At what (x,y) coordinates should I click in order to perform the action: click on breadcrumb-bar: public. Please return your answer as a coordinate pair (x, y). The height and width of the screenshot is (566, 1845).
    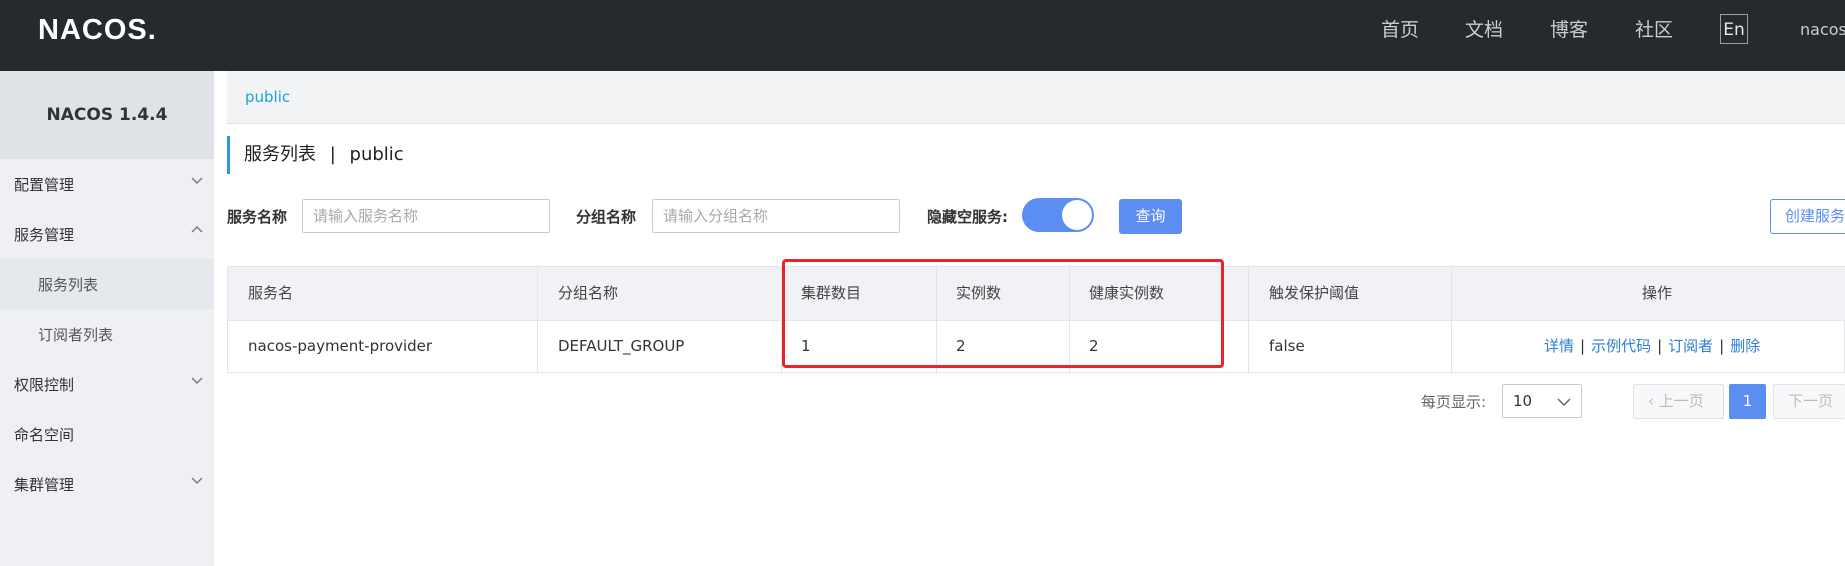
    Looking at the image, I should click on (1036, 97).